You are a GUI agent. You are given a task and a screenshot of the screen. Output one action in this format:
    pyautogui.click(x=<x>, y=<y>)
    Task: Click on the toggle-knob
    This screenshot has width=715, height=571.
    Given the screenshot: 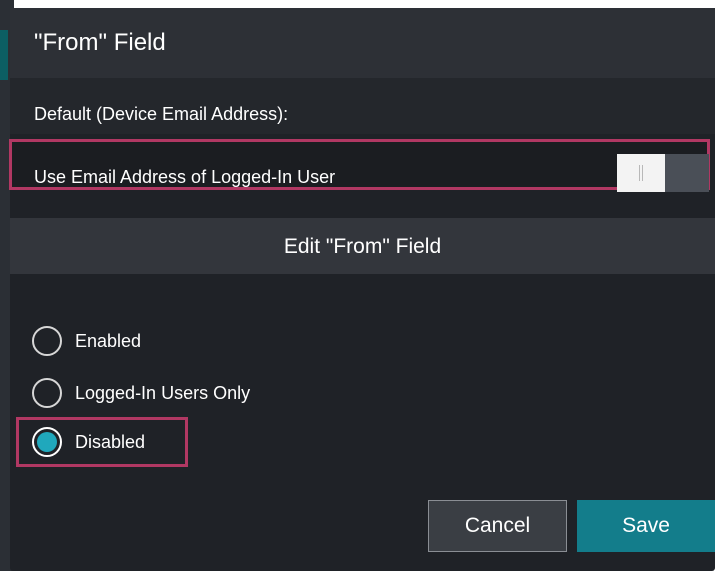 What is the action you would take?
    pyautogui.click(x=641, y=173)
    